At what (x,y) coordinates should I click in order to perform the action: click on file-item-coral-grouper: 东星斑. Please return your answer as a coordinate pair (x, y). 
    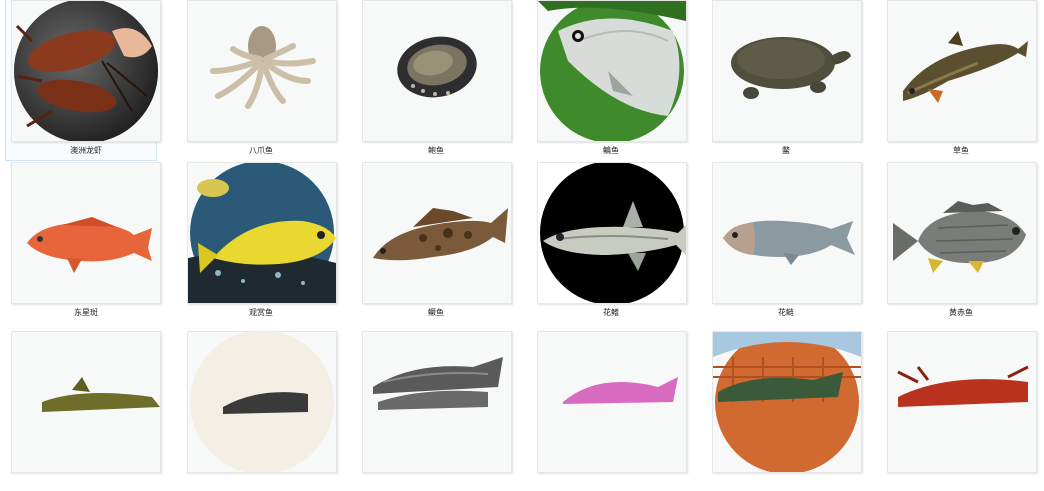
    Looking at the image, I should click on (83, 242).